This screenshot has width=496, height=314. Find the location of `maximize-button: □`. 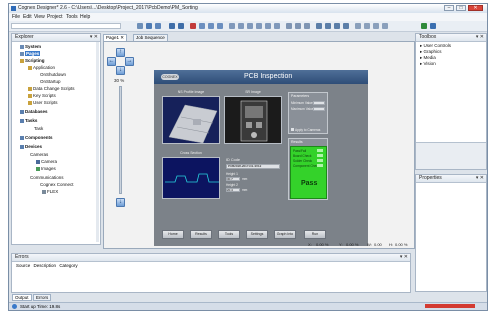

maximize-button: □ is located at coordinates (461, 8).